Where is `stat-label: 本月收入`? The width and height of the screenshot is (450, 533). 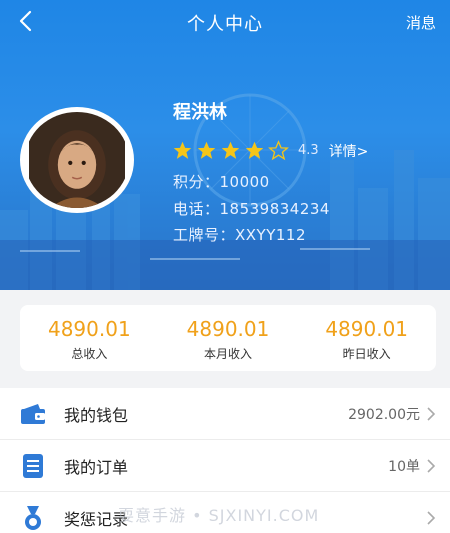
stat-label: 本月收入 is located at coordinates (228, 354).